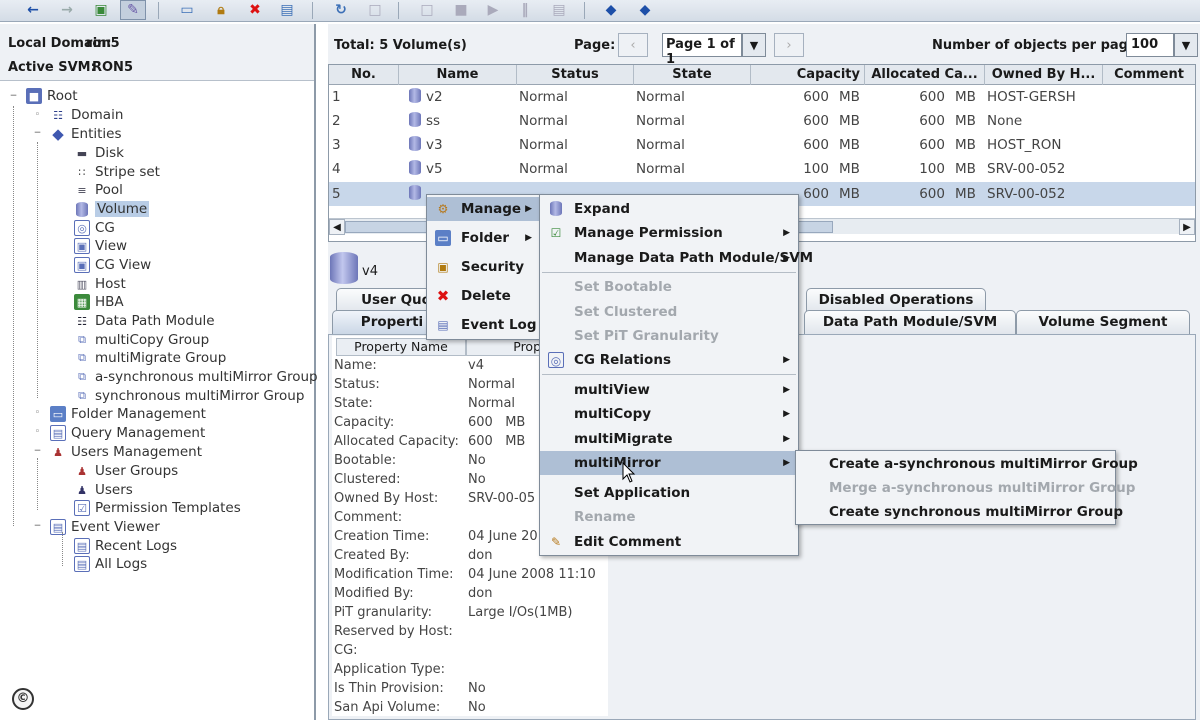  What do you see at coordinates (483, 325) in the screenshot?
I see `menu-event-log: ▤ Event Log` at bounding box center [483, 325].